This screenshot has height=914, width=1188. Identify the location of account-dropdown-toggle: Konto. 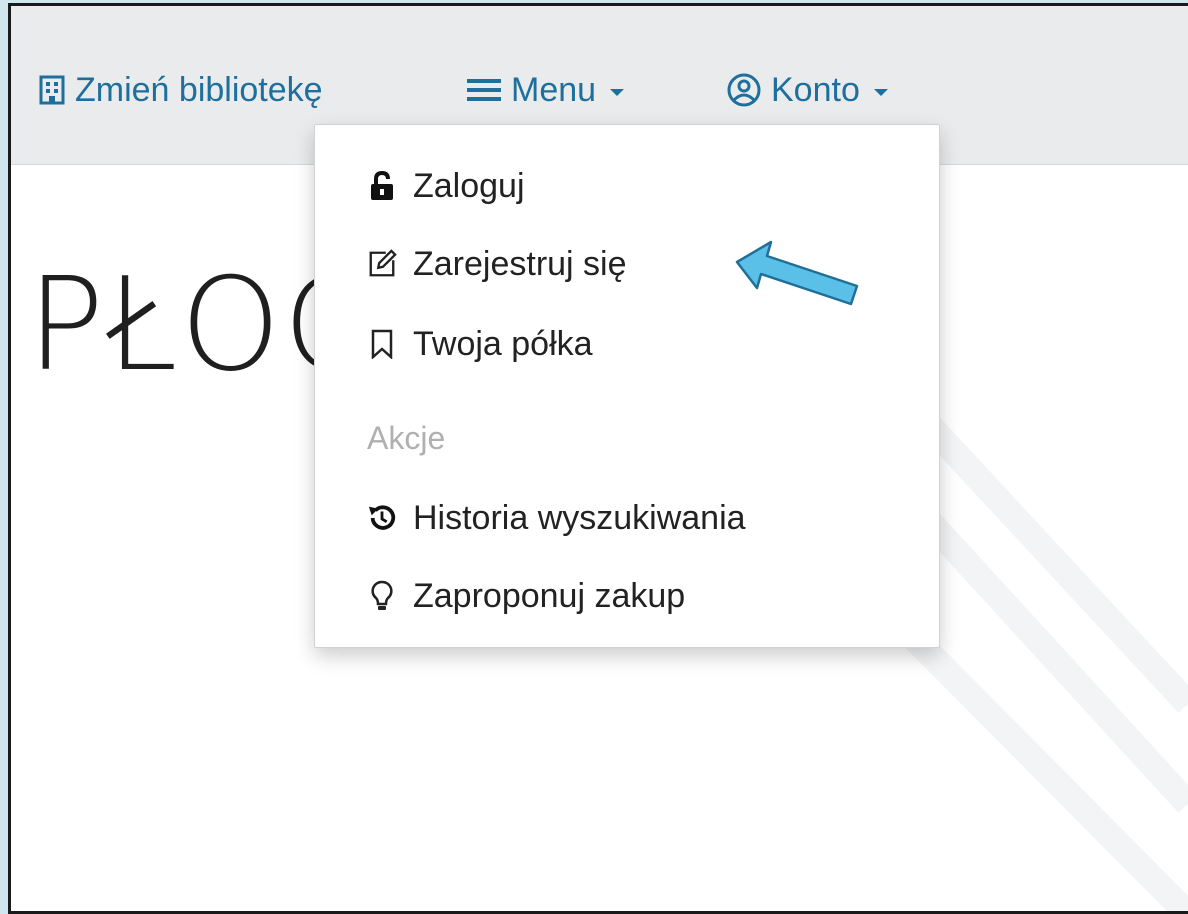
(807, 90).